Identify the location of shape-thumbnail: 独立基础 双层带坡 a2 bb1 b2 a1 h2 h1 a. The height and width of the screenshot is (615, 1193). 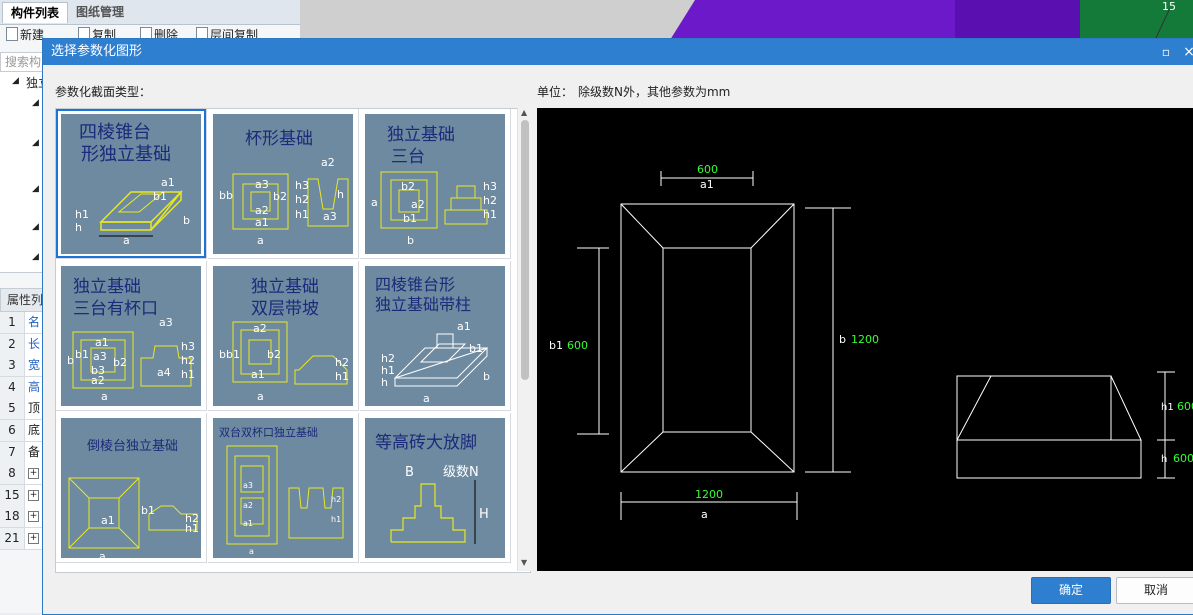
(283, 336).